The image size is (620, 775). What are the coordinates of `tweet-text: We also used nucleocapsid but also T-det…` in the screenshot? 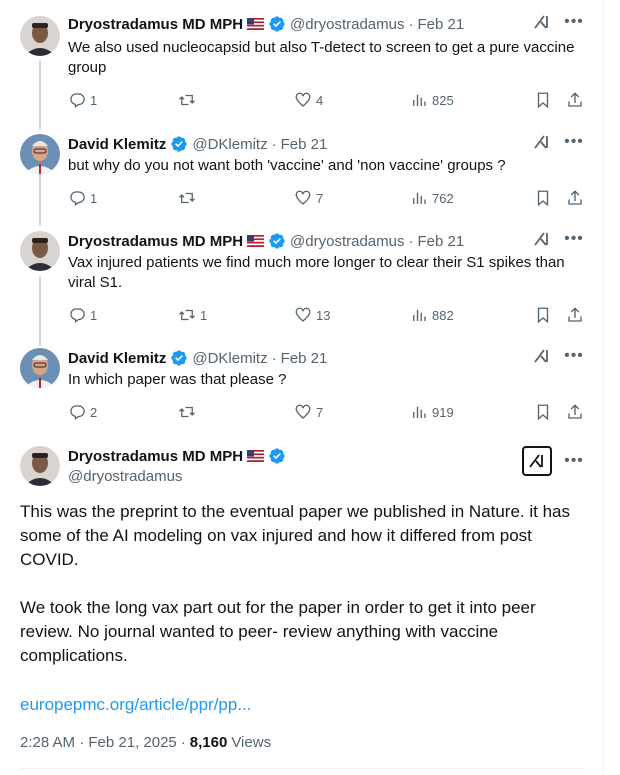 It's located at (321, 57).